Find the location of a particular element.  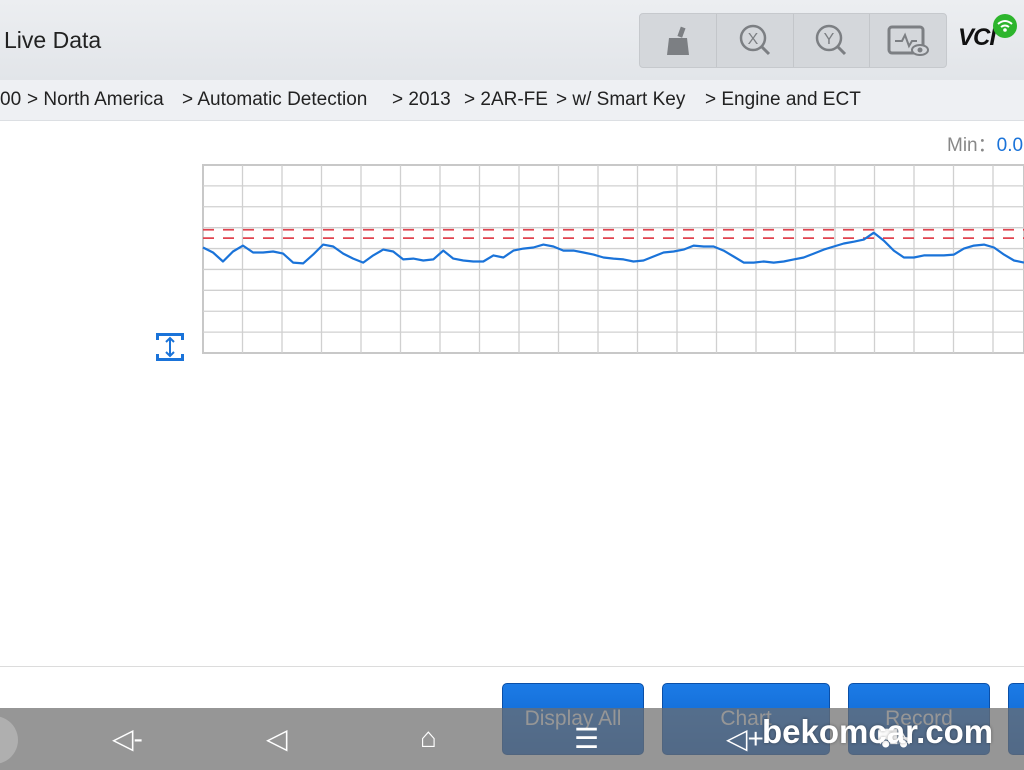

auto-scale-button is located at coordinates (170, 349).